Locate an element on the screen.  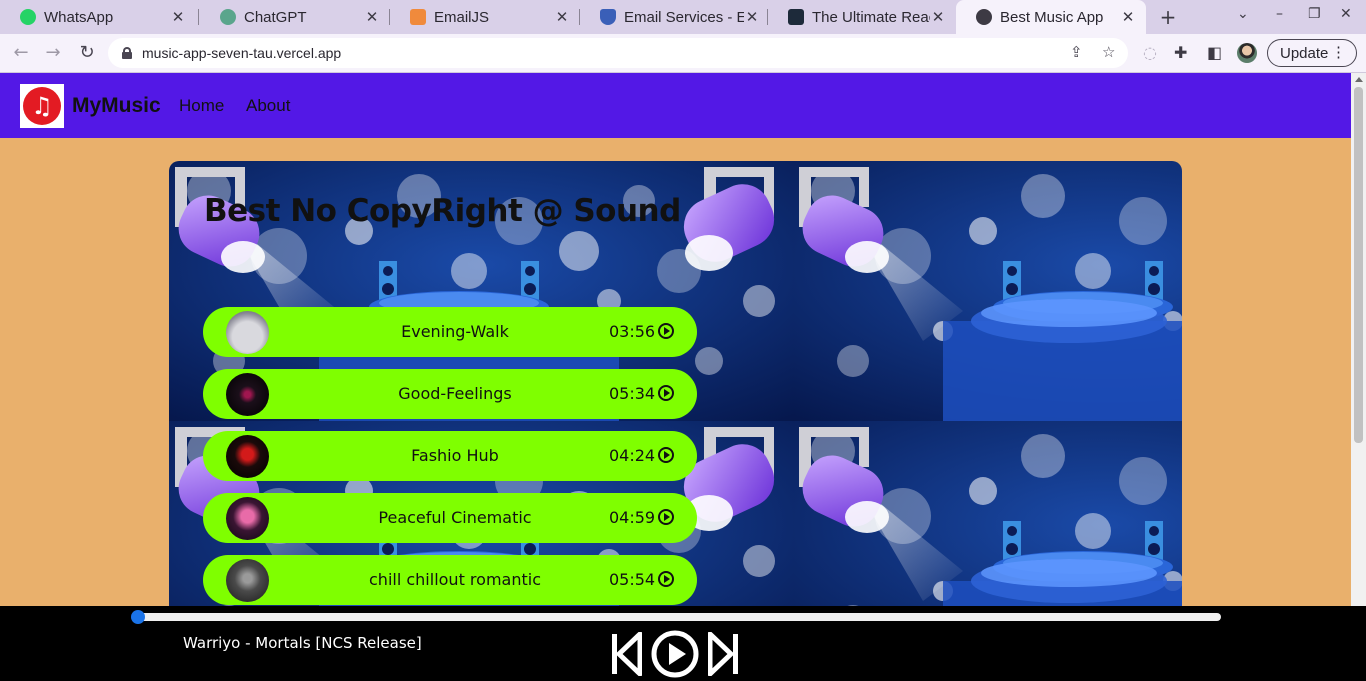
react-icon is located at coordinates (796, 17).